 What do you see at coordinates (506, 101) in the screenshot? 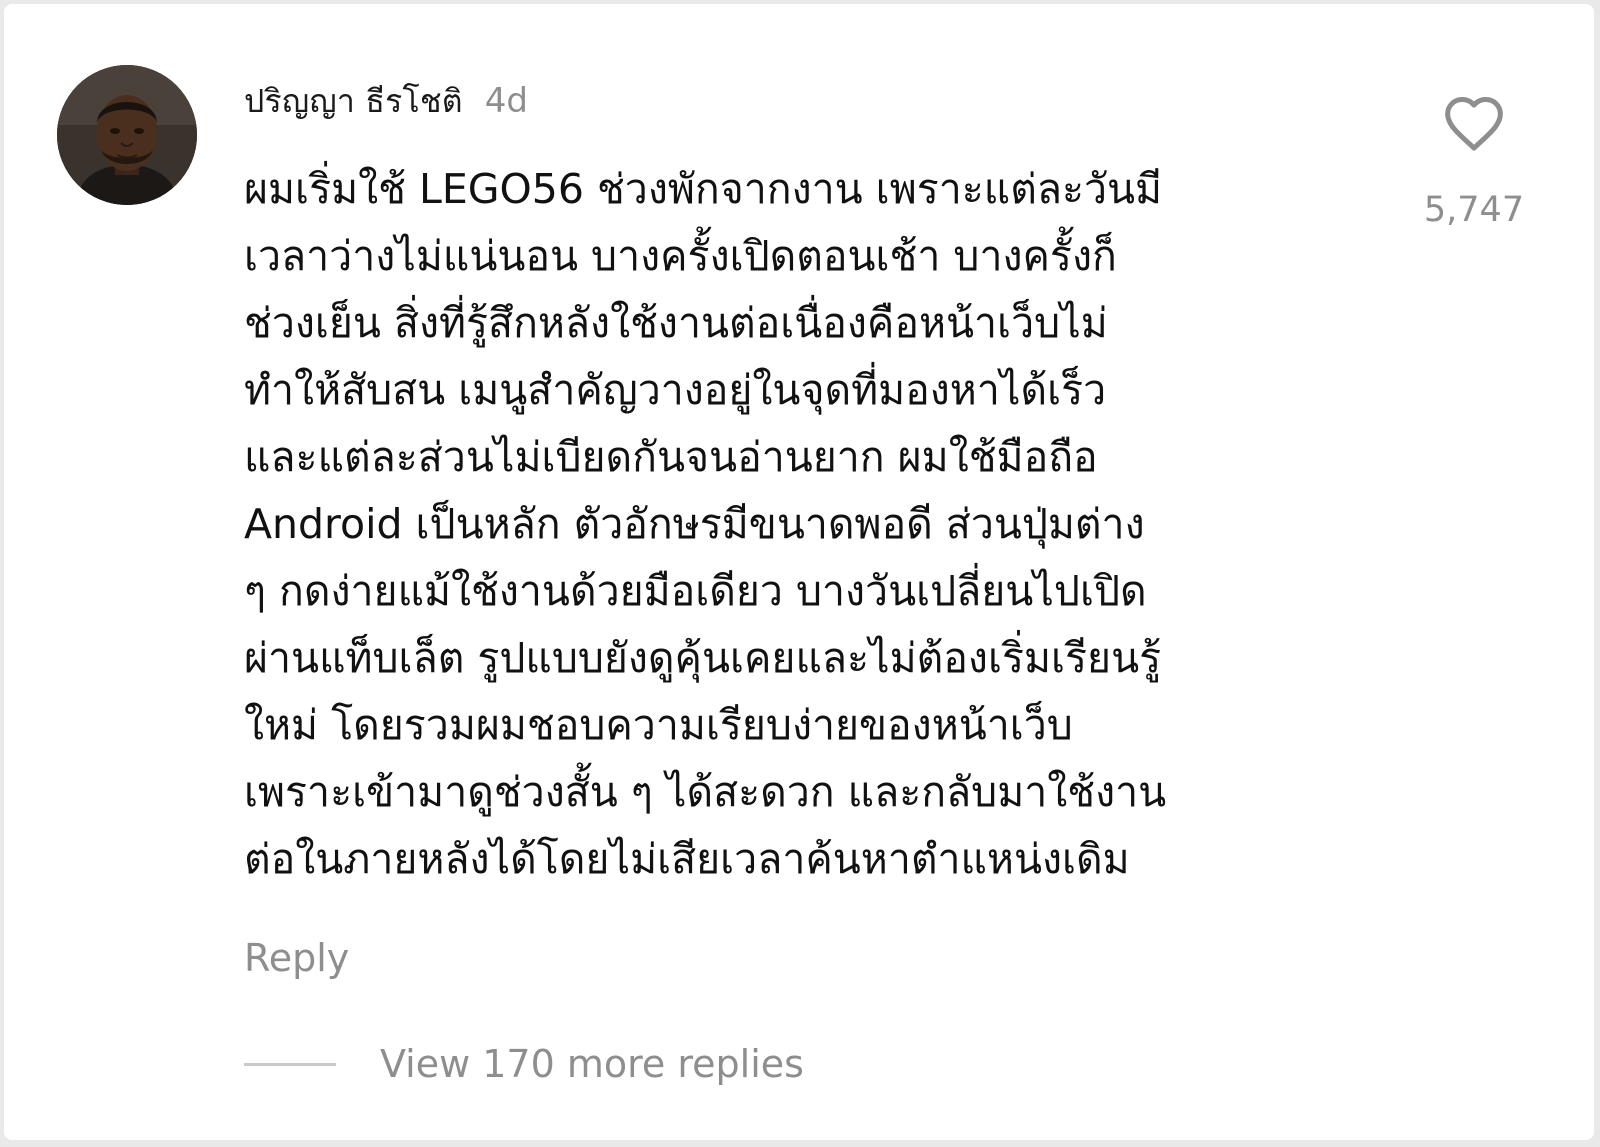
I see `timestamp: 4d` at bounding box center [506, 101].